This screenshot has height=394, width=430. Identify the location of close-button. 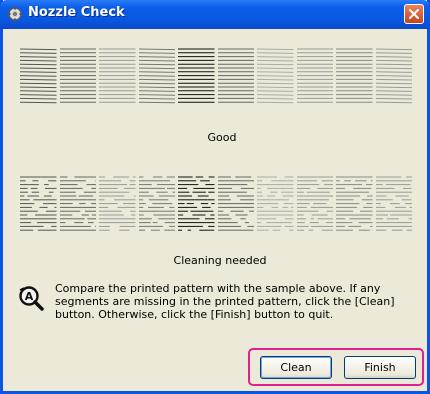
(414, 14).